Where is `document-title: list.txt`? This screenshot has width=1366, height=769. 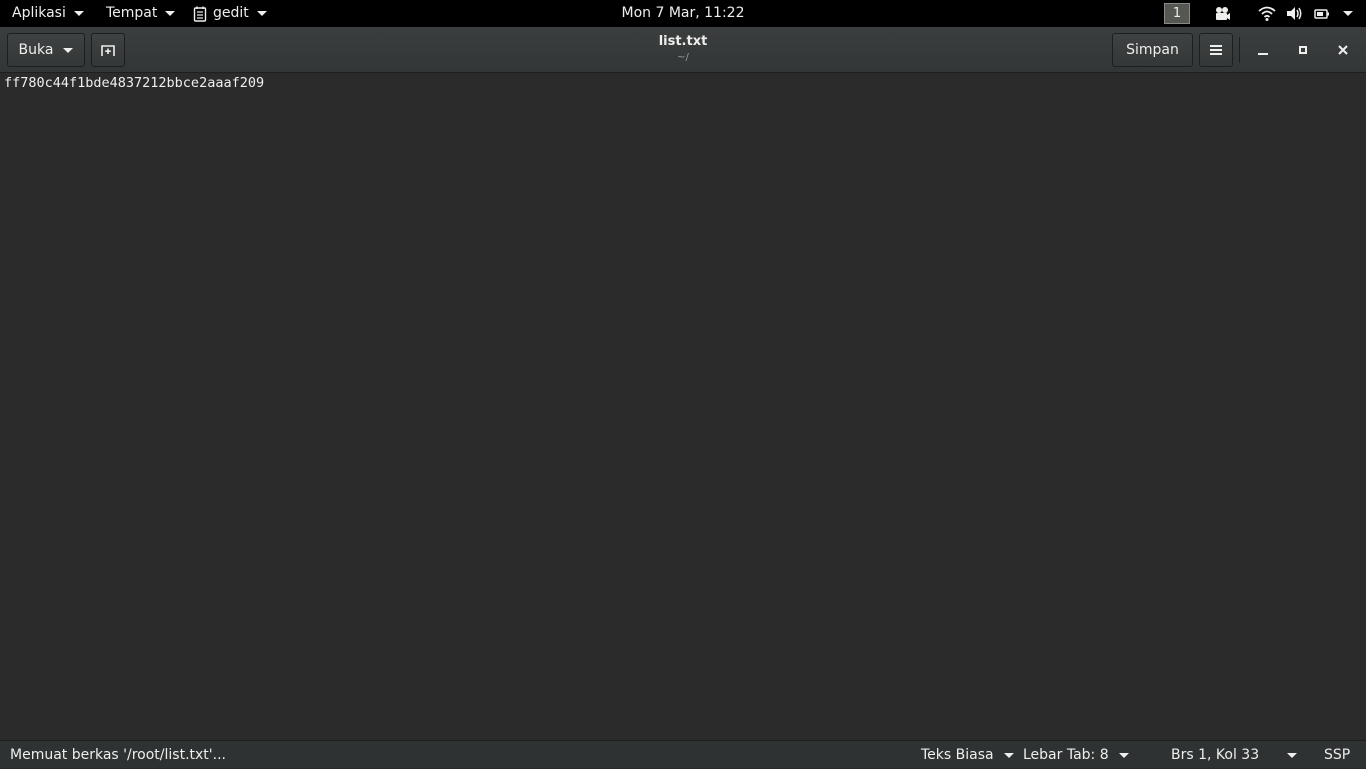 document-title: list.txt is located at coordinates (683, 41).